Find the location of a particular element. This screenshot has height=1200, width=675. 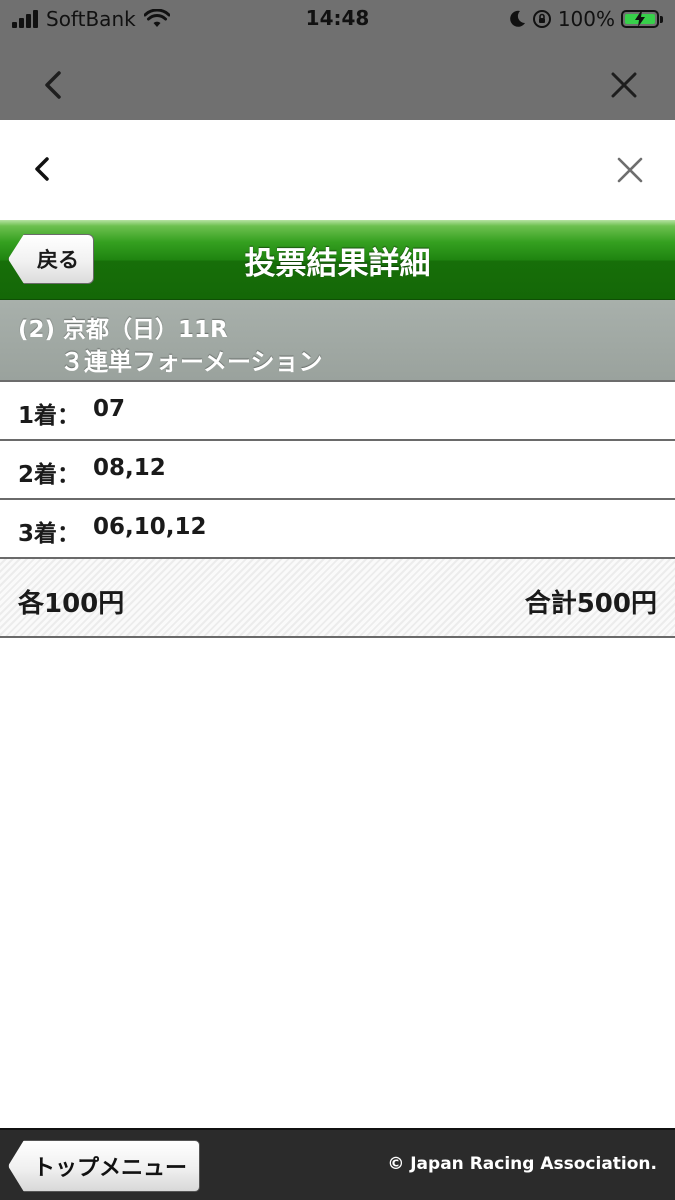

inner-close-button is located at coordinates (630, 170).